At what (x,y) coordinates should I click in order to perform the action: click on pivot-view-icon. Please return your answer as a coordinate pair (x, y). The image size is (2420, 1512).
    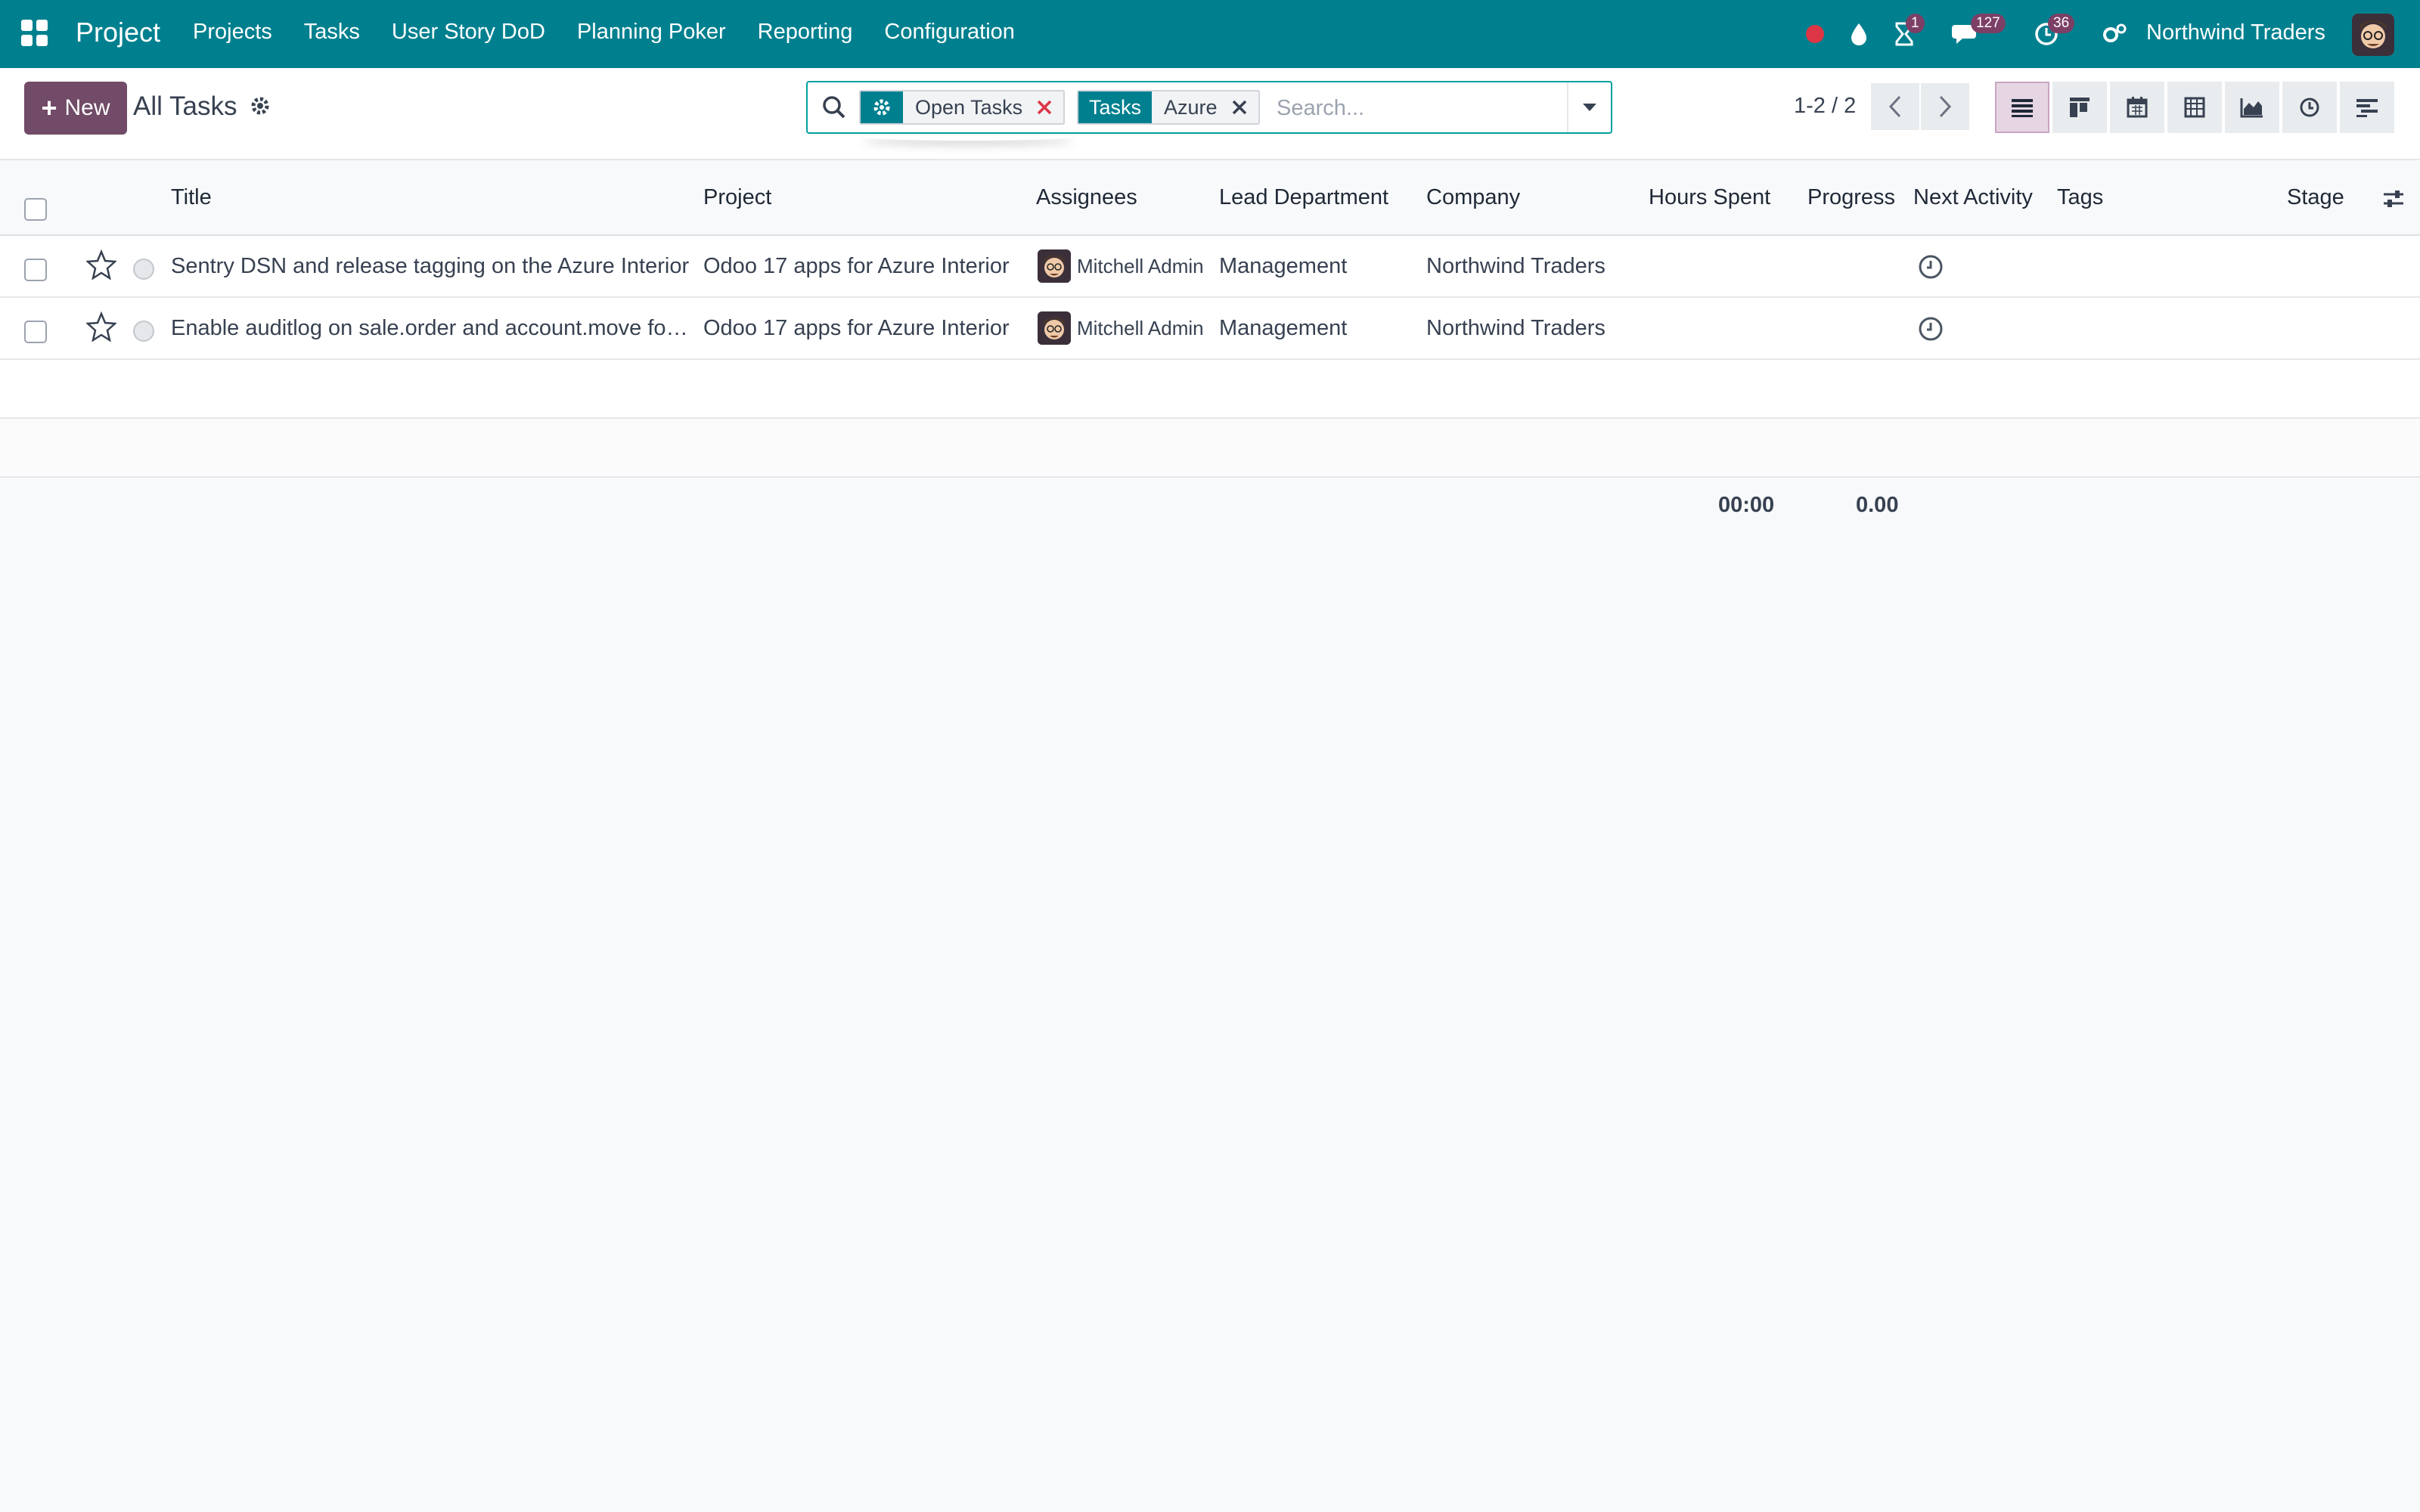
    Looking at the image, I should click on (2194, 107).